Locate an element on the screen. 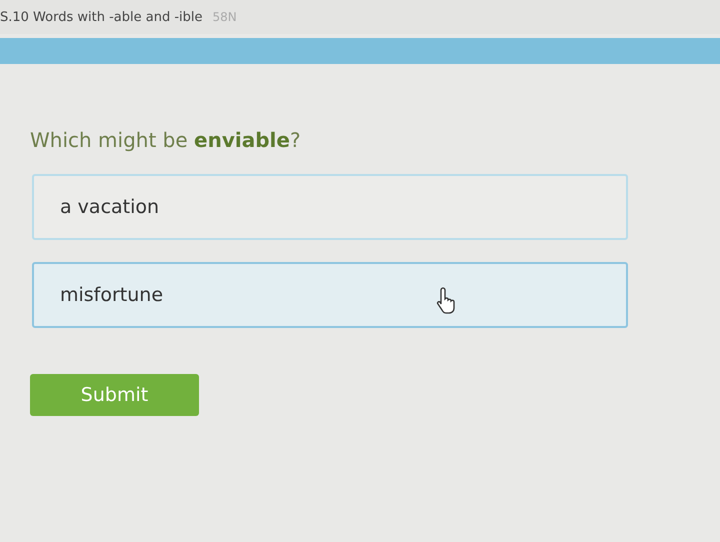 The width and height of the screenshot is (720, 542). skill-title: S.10 Words with -able and -ible is located at coordinates (101, 17).